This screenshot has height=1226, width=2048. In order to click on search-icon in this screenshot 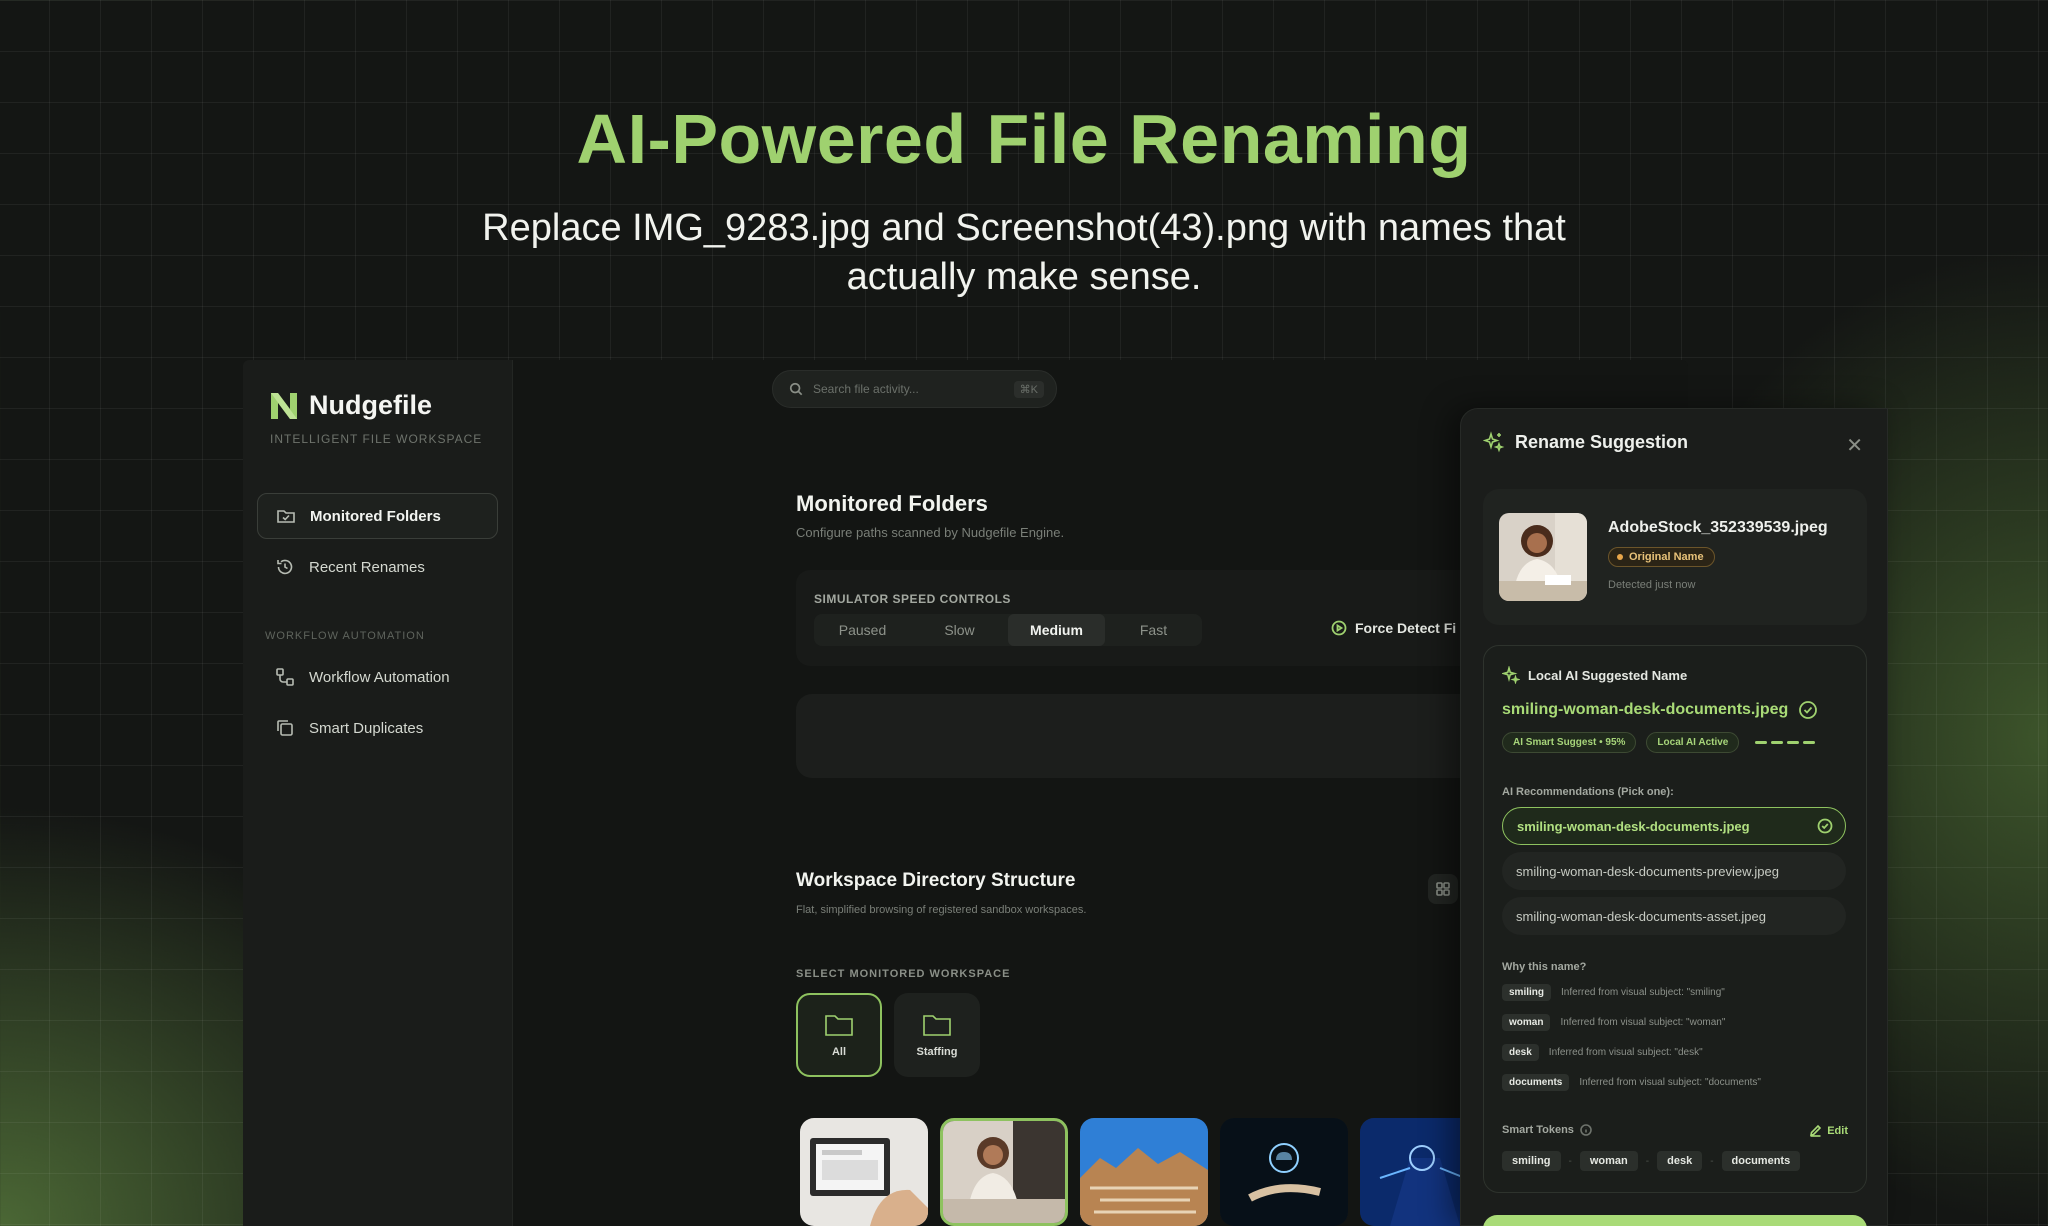, I will do `click(796, 389)`.